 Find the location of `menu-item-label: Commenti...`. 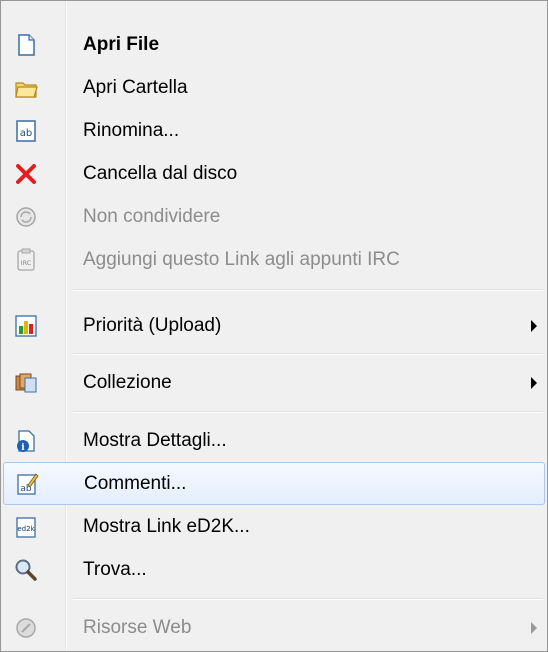

menu-item-label: Commenti... is located at coordinates (135, 483).